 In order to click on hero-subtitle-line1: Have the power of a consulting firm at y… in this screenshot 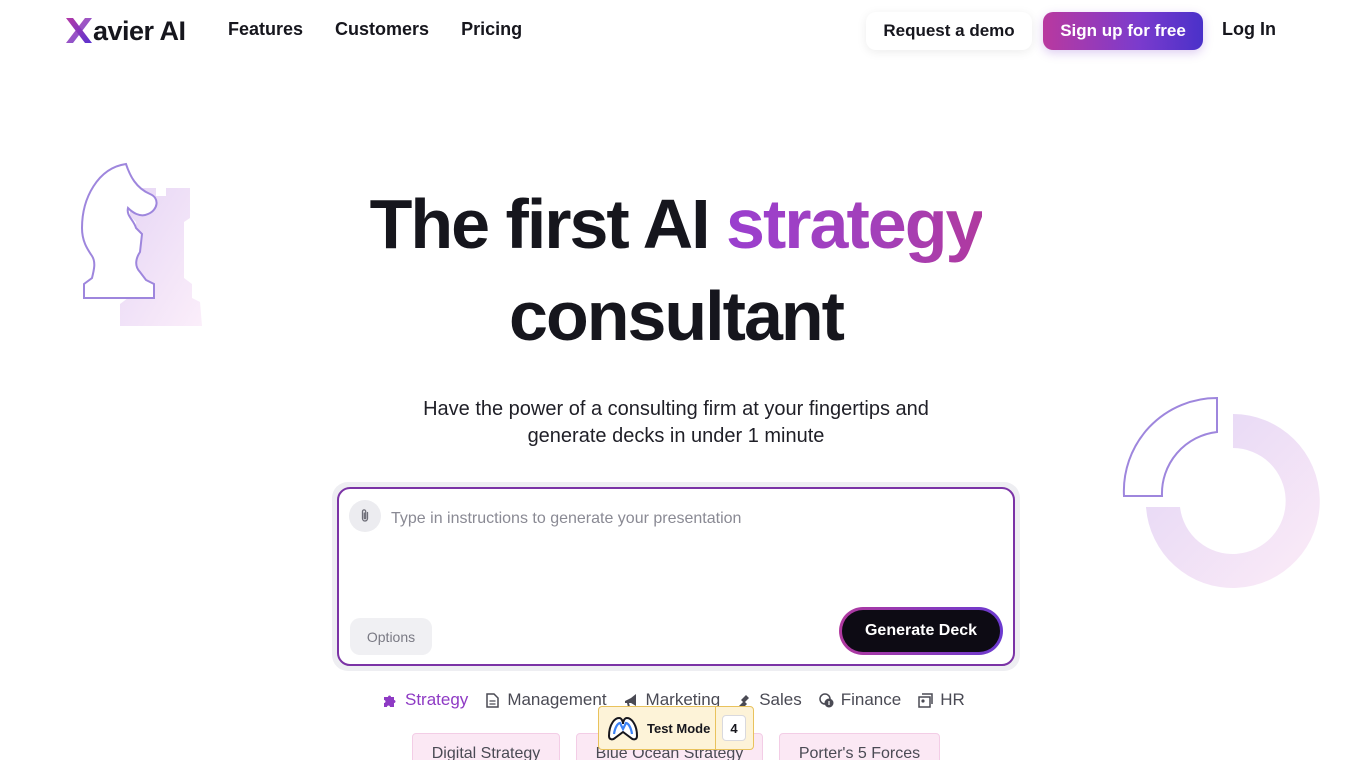, I will do `click(676, 409)`.